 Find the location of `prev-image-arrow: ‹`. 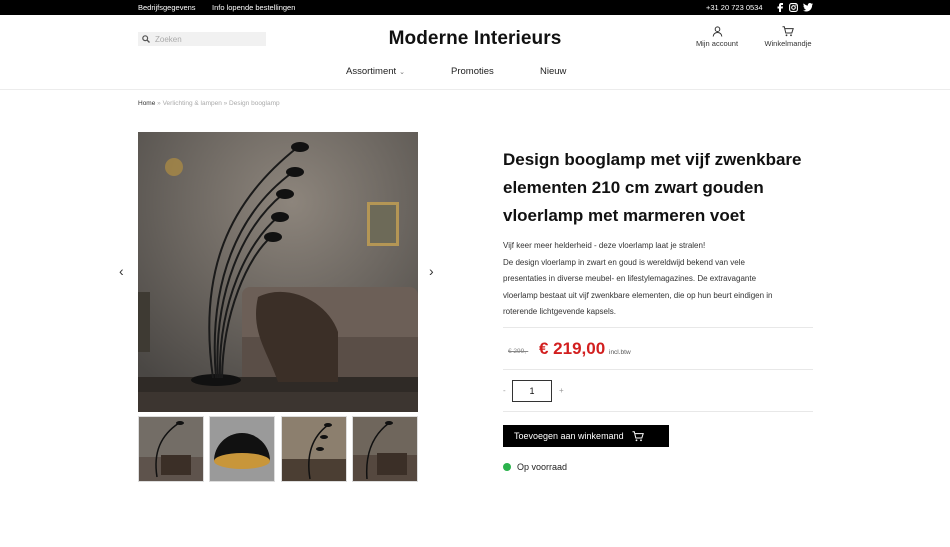

prev-image-arrow: ‹ is located at coordinates (121, 271).